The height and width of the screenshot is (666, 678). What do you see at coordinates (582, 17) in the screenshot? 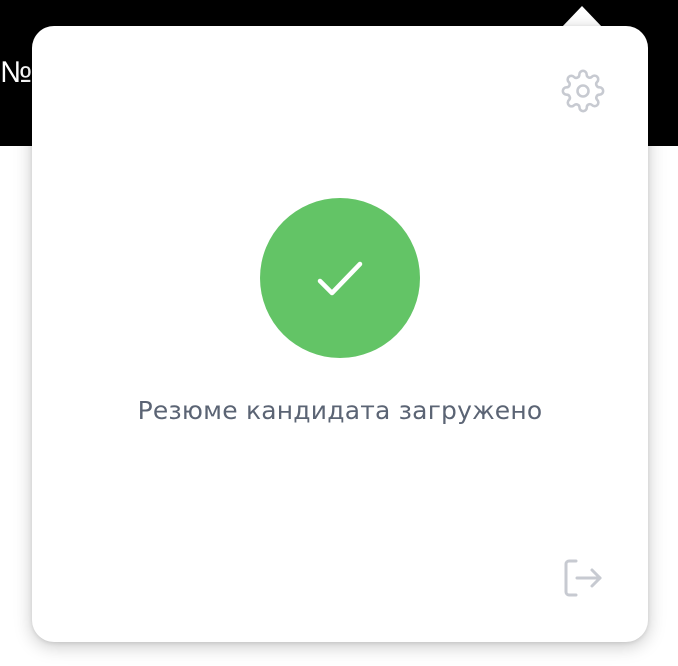
I see `popup-caret` at bounding box center [582, 17].